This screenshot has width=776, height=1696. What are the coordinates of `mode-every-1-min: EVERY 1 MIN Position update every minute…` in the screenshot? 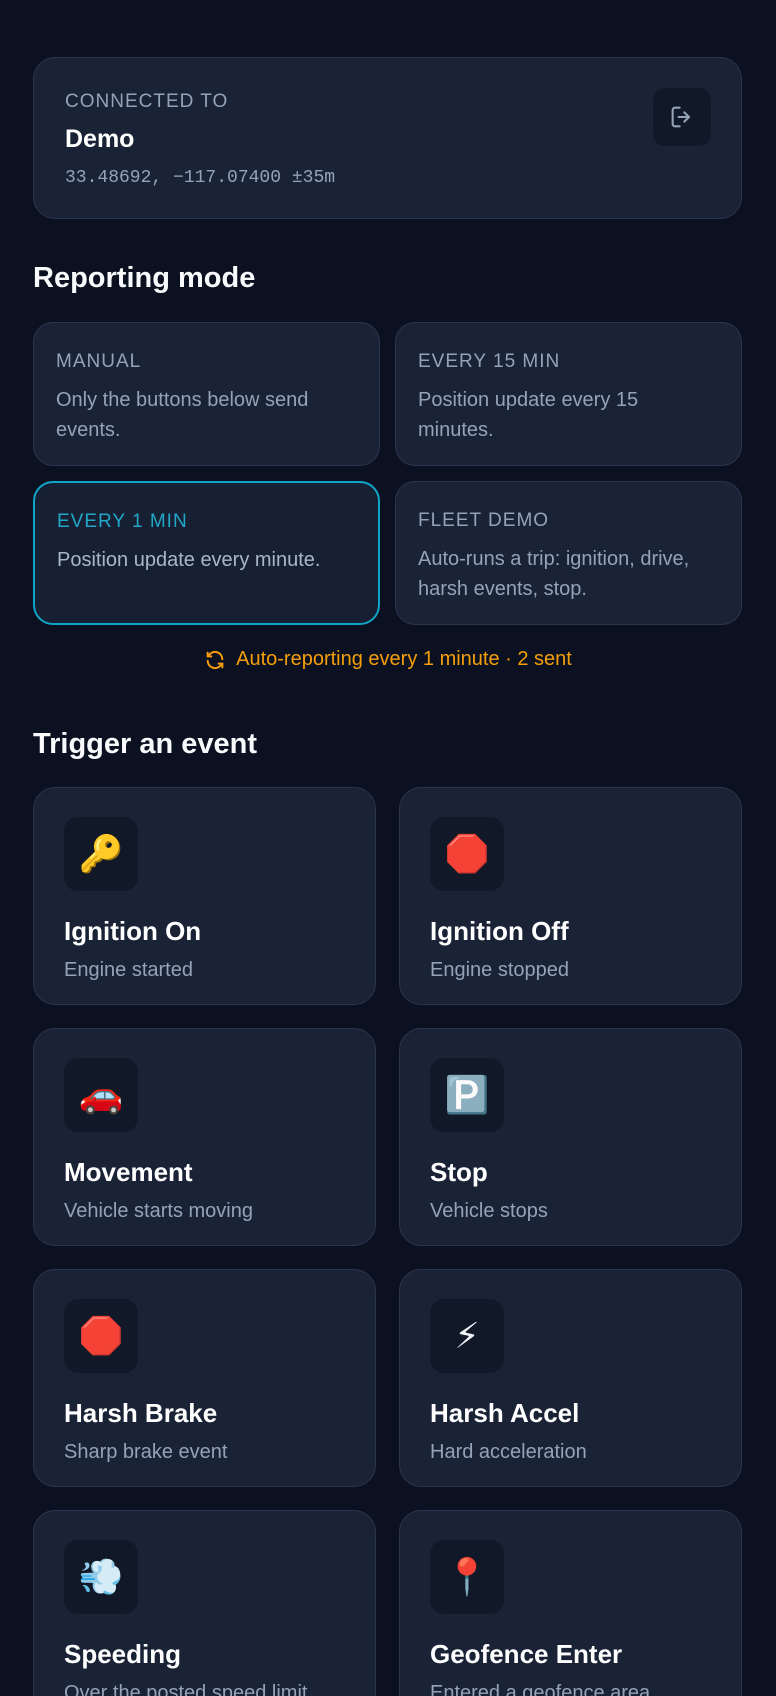 It's located at (206, 553).